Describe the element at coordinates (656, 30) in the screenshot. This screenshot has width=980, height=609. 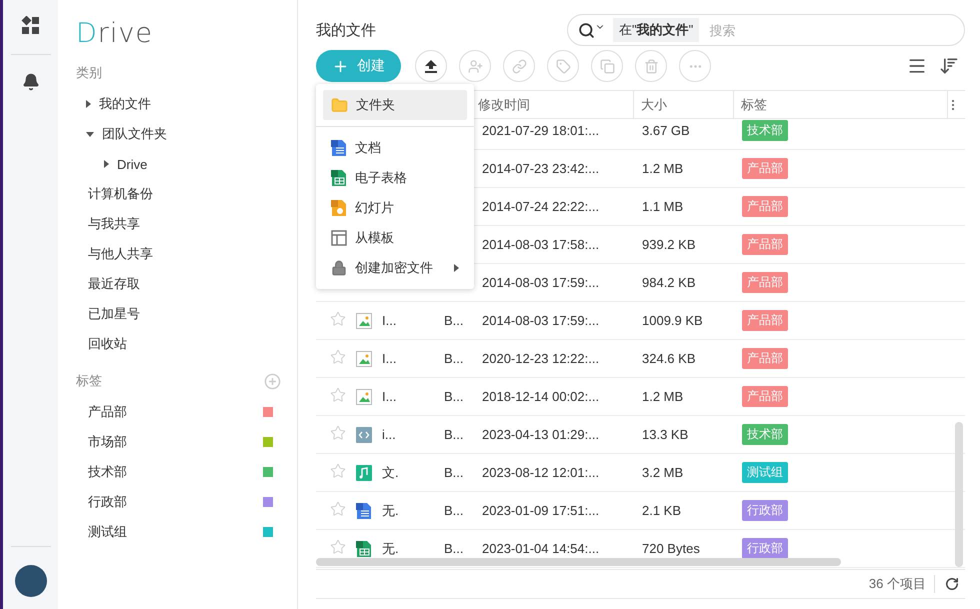
I see `search-scope: 在"我的文件"` at that location.